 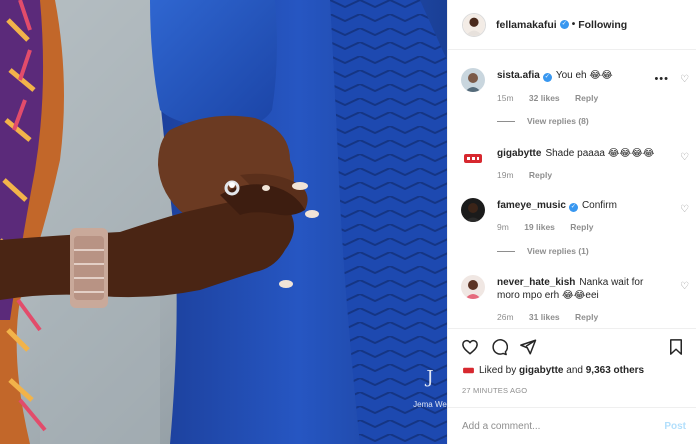 I want to click on view-replies-button: View replies (8), so click(x=543, y=121).